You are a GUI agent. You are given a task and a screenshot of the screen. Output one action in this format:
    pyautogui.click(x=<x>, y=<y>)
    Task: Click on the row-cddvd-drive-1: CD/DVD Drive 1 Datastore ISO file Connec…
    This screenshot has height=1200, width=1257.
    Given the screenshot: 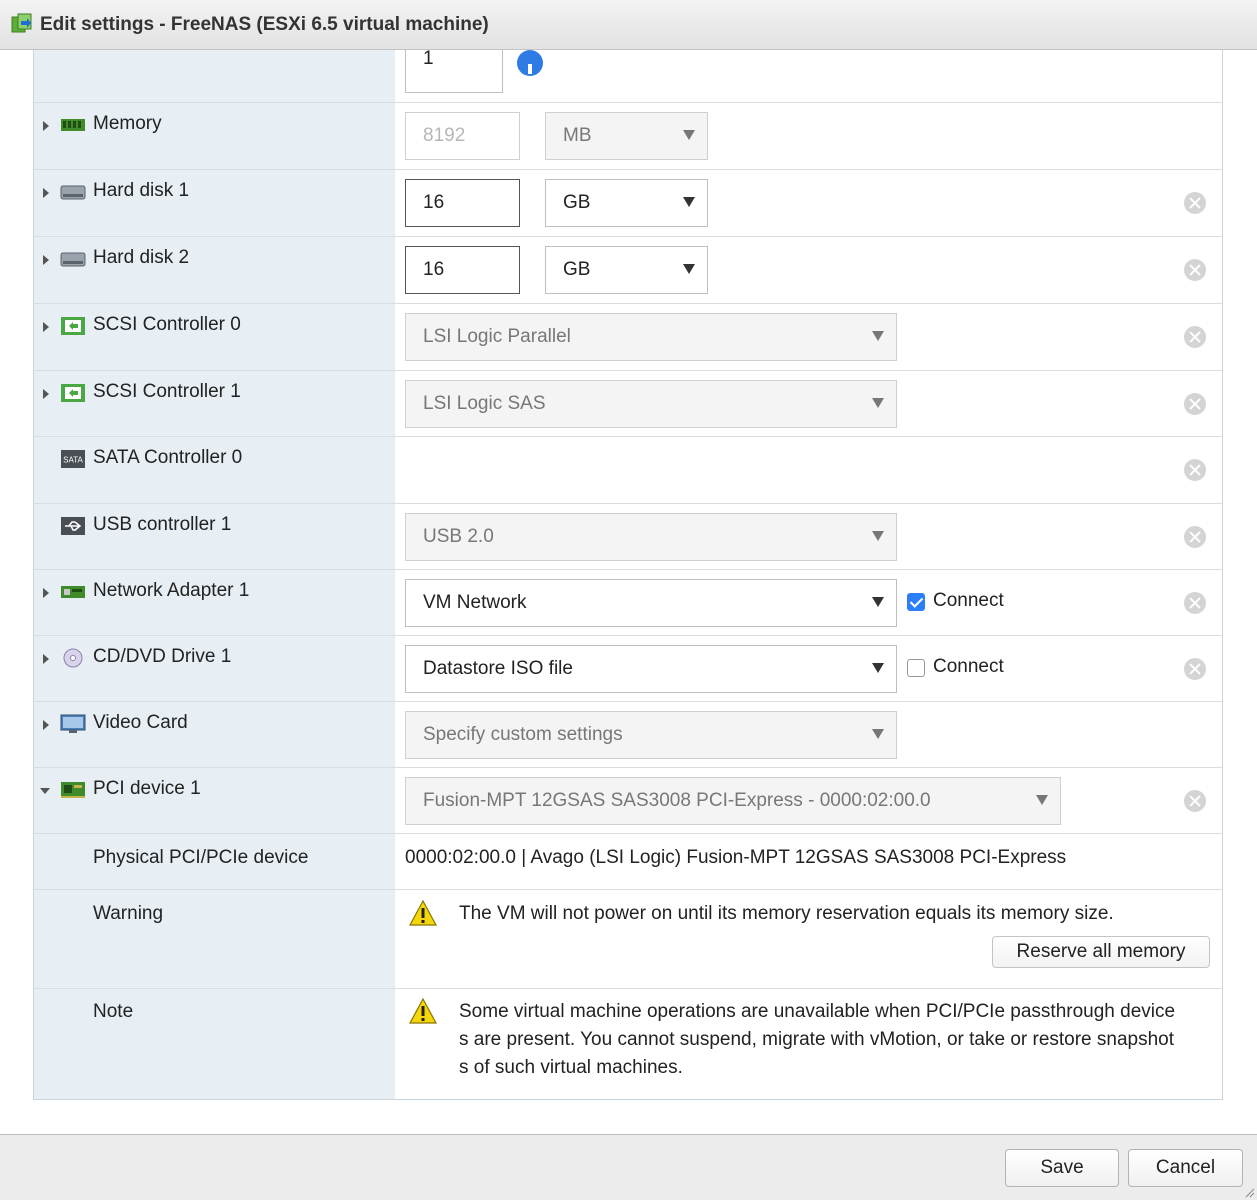 What is the action you would take?
    pyautogui.click(x=628, y=669)
    